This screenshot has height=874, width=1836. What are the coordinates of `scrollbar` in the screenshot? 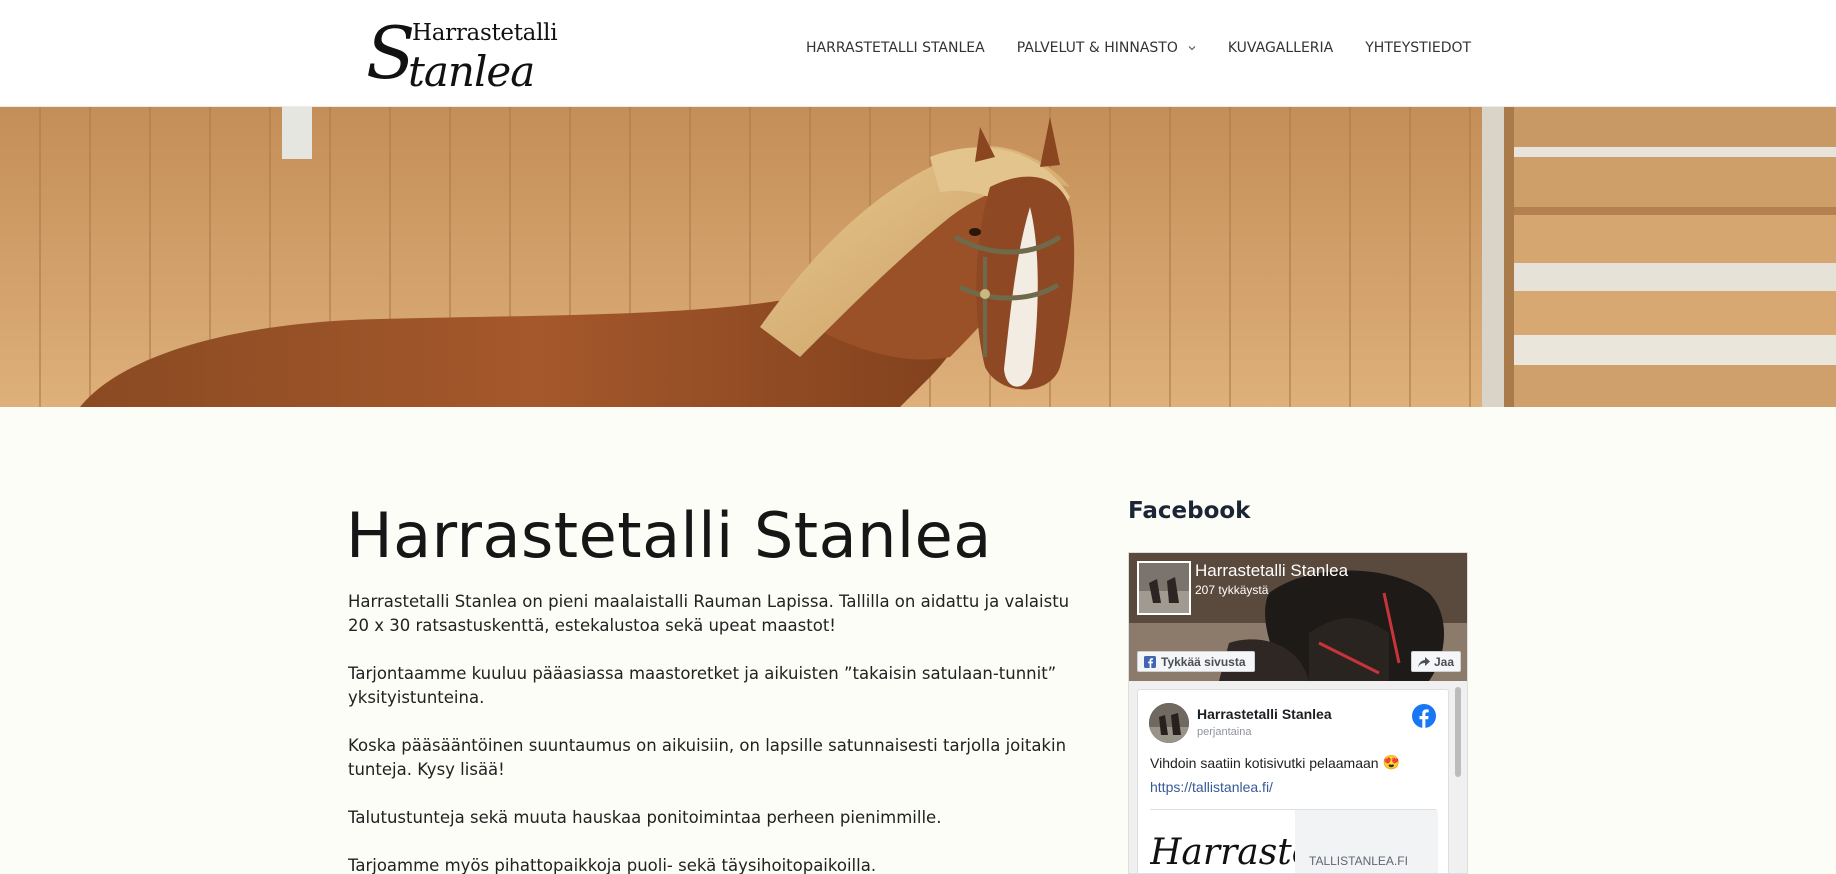 It's located at (1458, 732).